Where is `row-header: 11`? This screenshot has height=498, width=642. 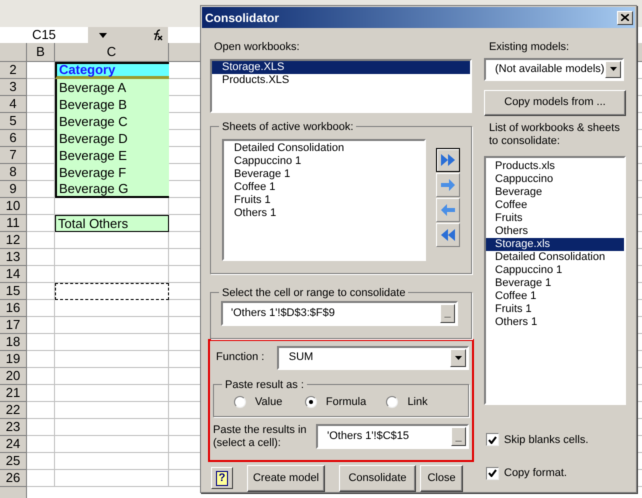
row-header: 11 is located at coordinates (13, 223).